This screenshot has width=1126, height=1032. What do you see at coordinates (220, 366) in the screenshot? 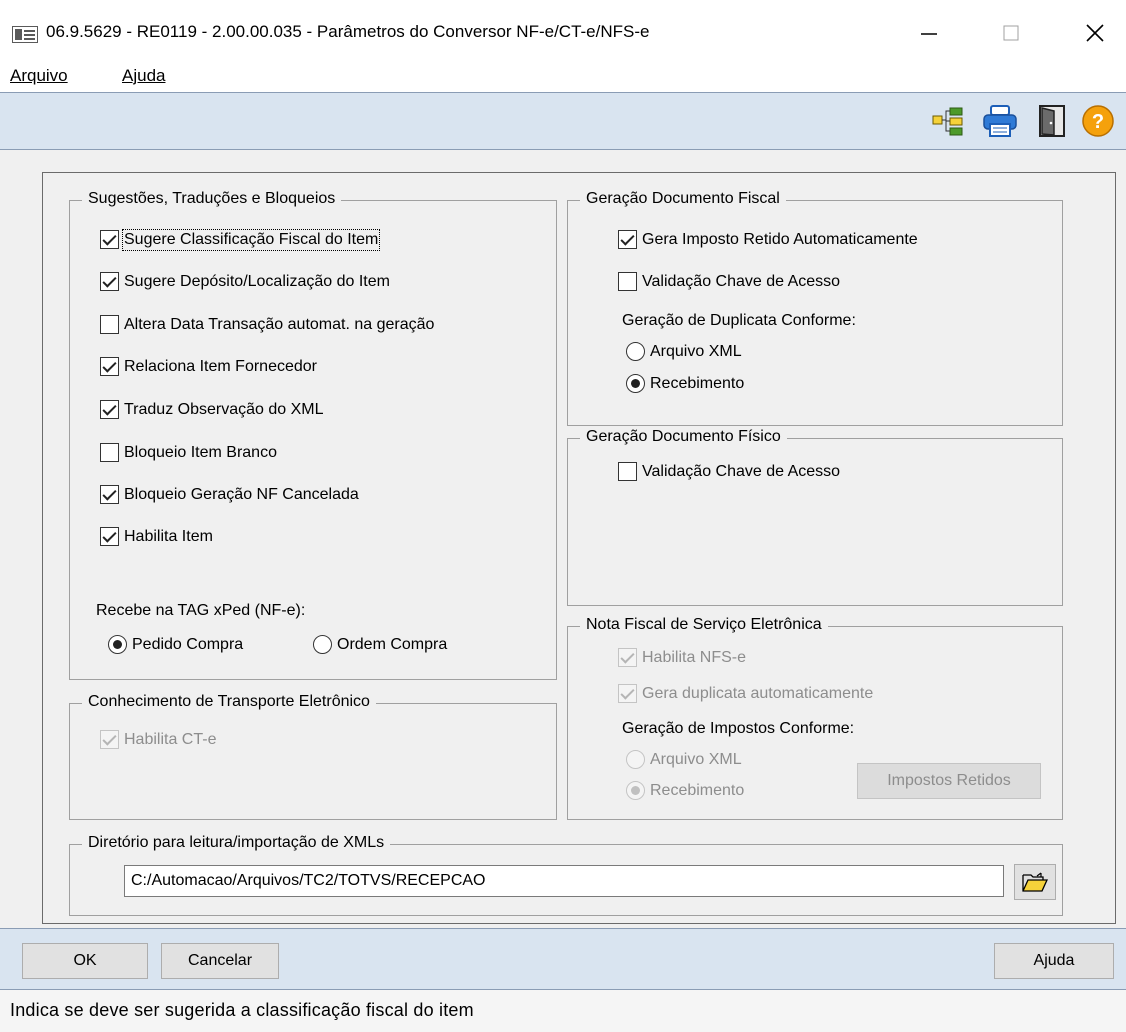
I see `relaciona-item-label: Relaciona Item Fornecedor` at bounding box center [220, 366].